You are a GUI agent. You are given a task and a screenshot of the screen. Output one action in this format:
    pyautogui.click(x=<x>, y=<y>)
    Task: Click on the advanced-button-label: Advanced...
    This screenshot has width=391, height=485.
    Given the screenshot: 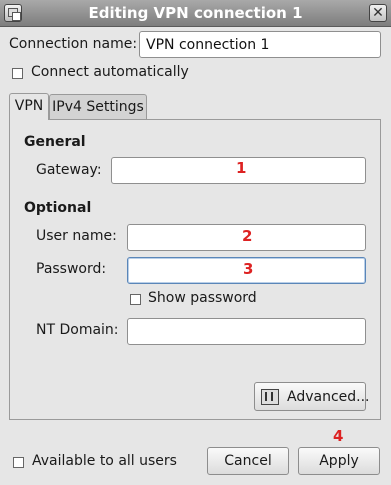 What is the action you would take?
    pyautogui.click(x=328, y=397)
    